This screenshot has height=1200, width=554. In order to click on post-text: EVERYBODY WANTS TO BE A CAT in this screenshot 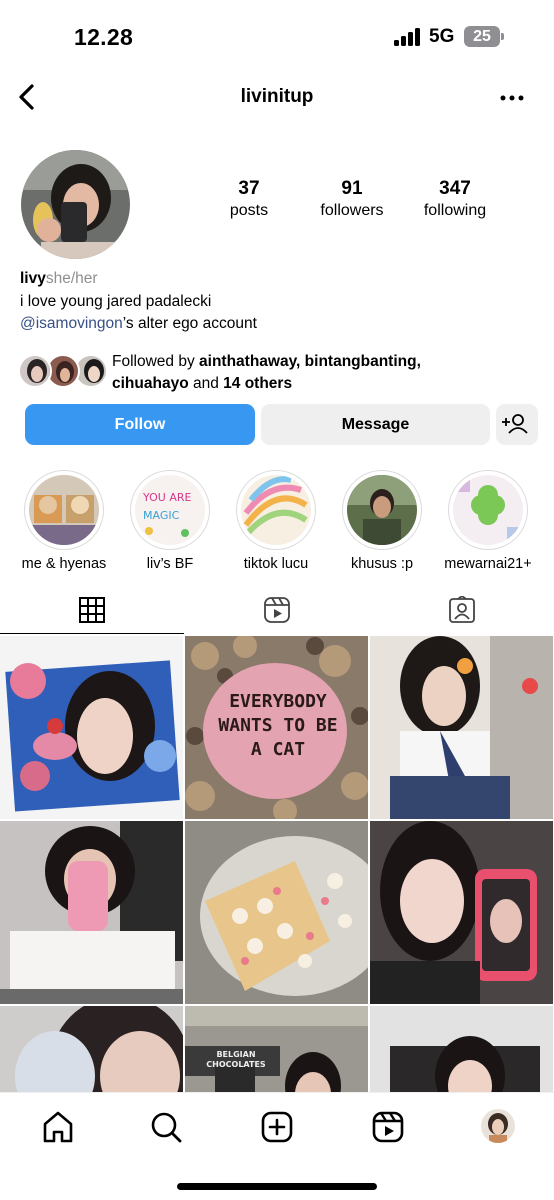, I will do `click(278, 725)`.